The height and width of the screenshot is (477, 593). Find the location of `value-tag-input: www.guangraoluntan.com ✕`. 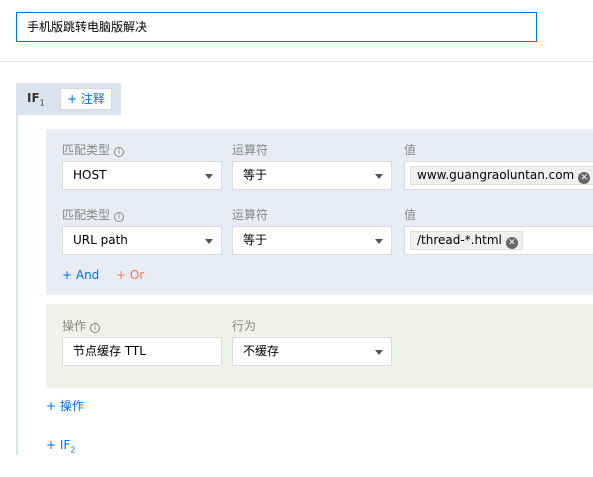

value-tag-input: www.guangraoluntan.com ✕ is located at coordinates (498, 175).